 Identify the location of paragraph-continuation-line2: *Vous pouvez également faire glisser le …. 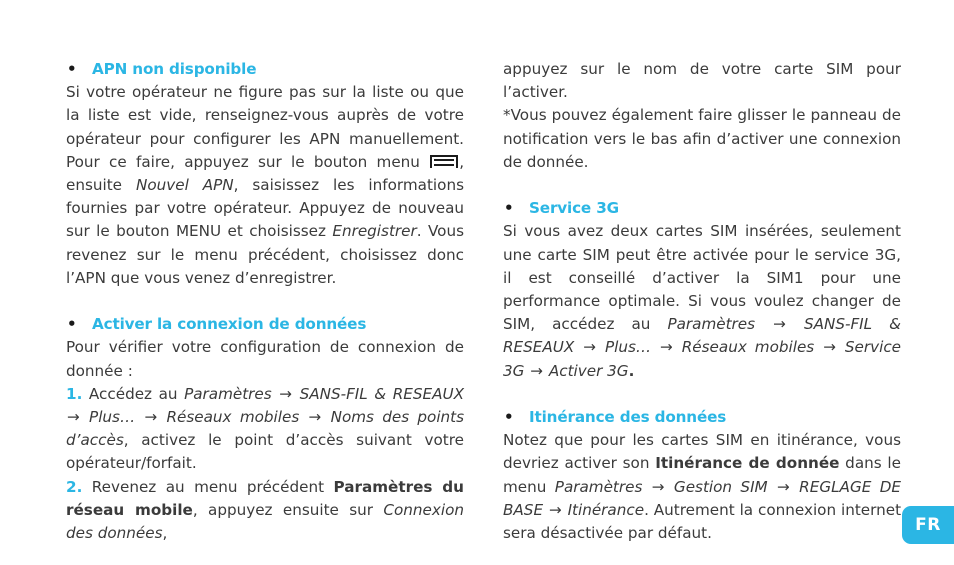
(702, 139).